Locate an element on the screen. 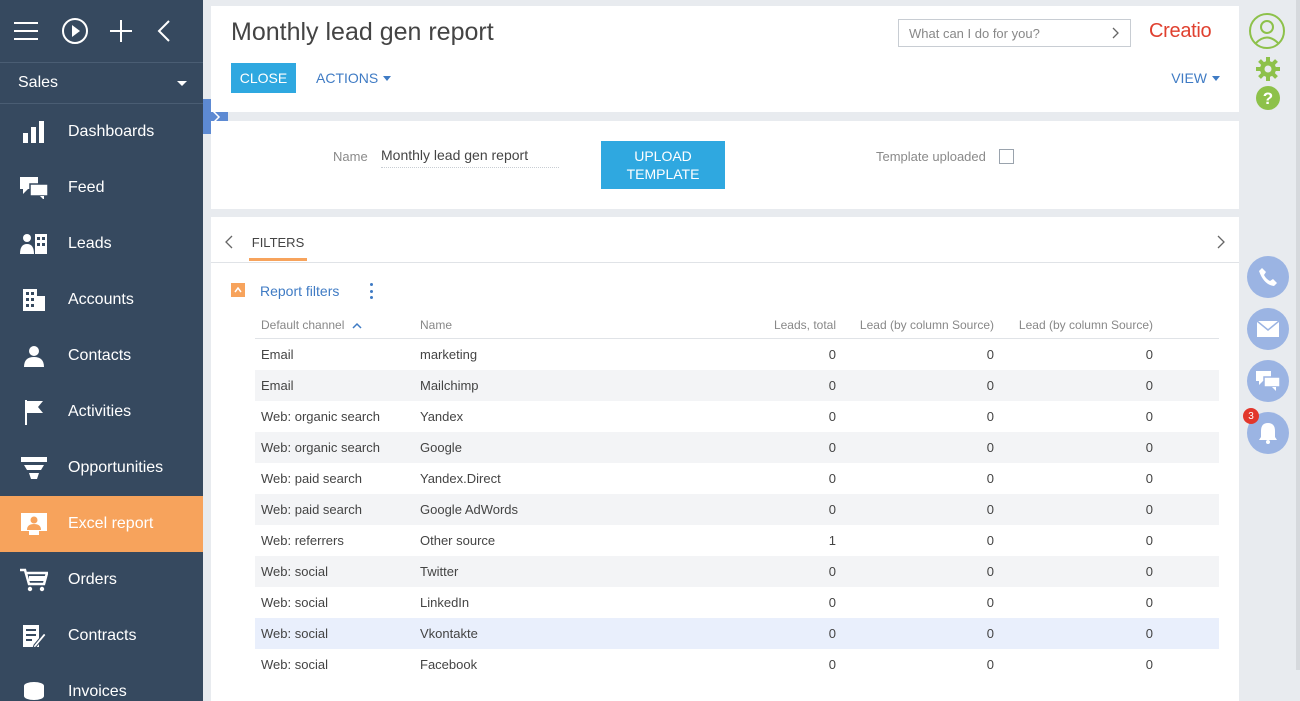 Image resolution: width=1300 pixels, height=701 pixels. table-row: Web: organic search Google 0 0 0 is located at coordinates (737, 447).